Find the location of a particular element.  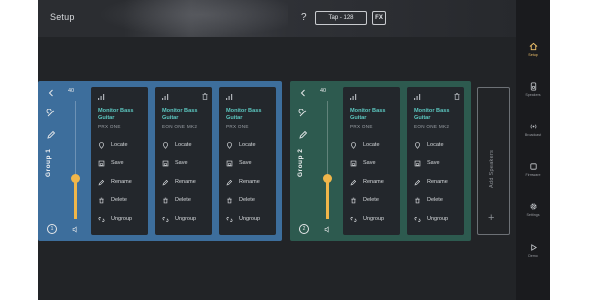

nav-item-settings: Settings is located at coordinates (533, 217).